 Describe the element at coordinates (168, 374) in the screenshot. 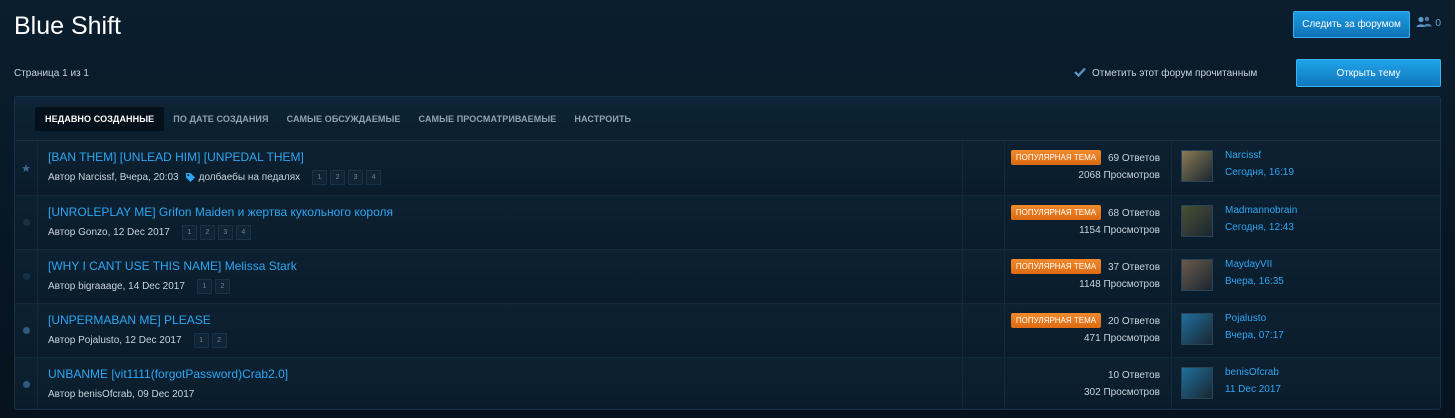

I see `topic-title-link: UNBANME [vit1111(forgotPassword)Crab2.0]` at that location.